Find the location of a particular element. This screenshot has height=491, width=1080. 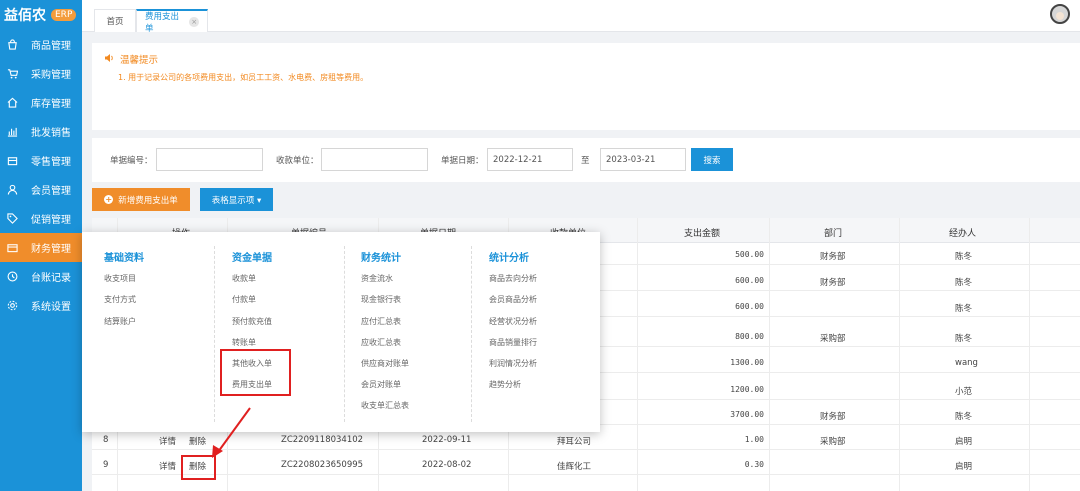

date-cell: 2022-08-02 is located at coordinates (447, 465).